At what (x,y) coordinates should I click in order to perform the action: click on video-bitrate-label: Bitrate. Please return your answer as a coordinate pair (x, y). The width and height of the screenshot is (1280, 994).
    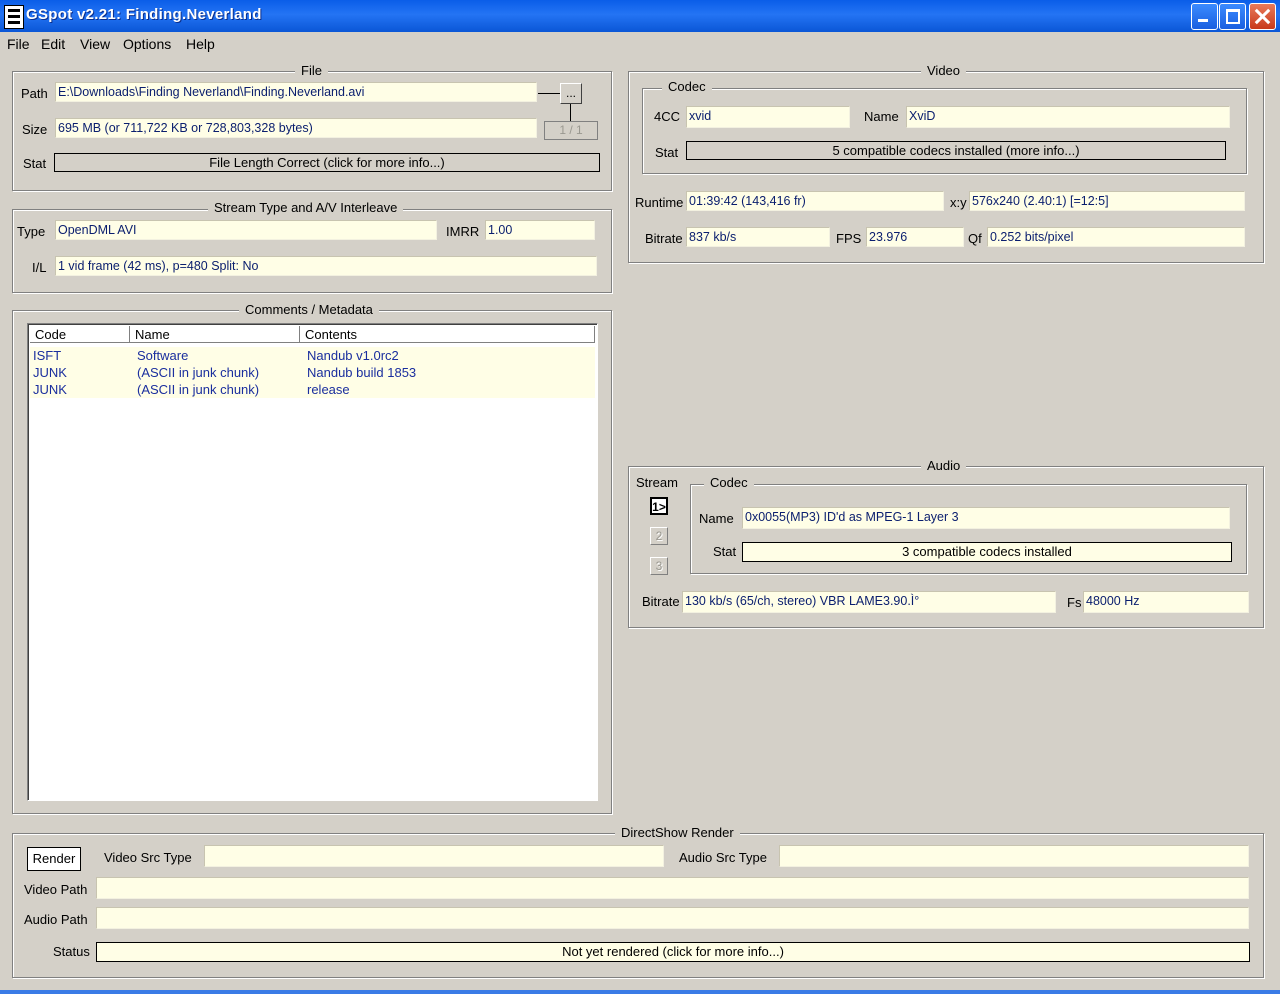
    Looking at the image, I should click on (664, 238).